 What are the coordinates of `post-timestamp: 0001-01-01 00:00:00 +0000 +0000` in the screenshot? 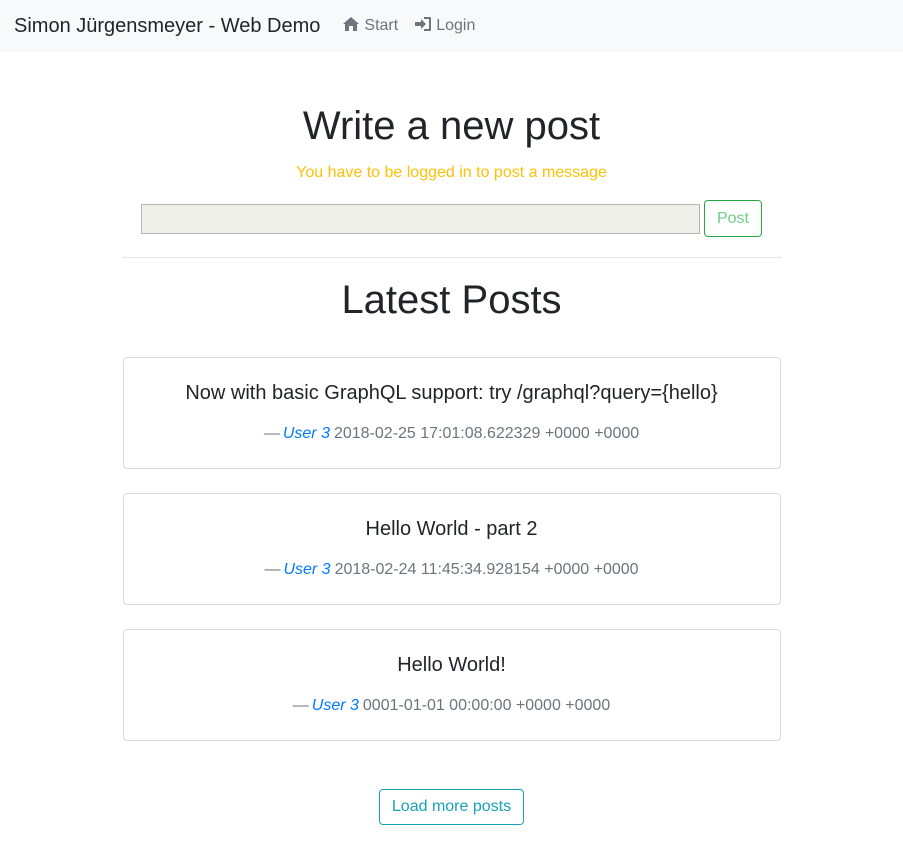 It's located at (486, 705).